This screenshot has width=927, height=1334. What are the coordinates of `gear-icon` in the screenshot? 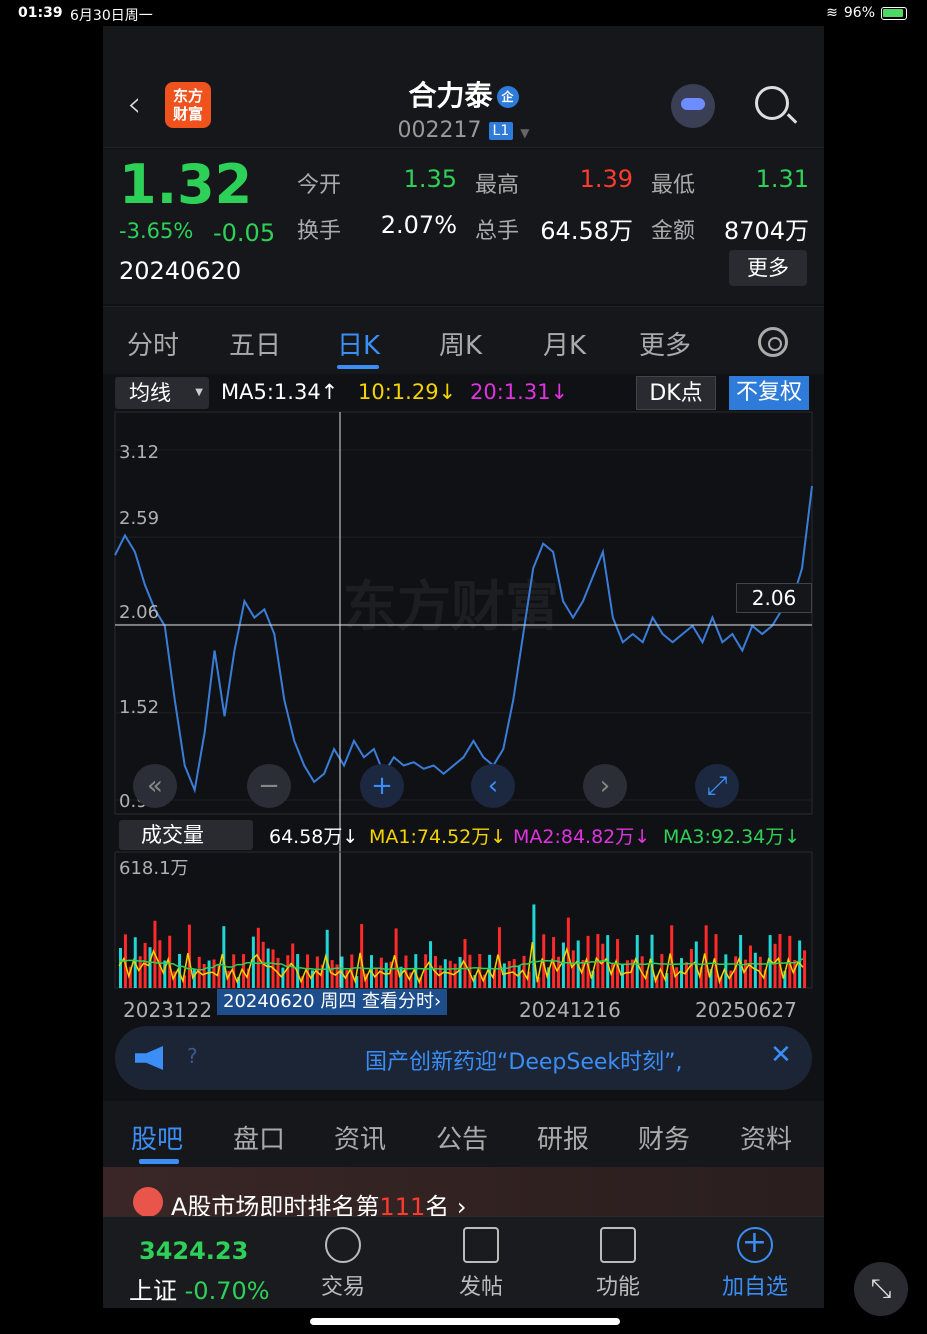 It's located at (773, 342).